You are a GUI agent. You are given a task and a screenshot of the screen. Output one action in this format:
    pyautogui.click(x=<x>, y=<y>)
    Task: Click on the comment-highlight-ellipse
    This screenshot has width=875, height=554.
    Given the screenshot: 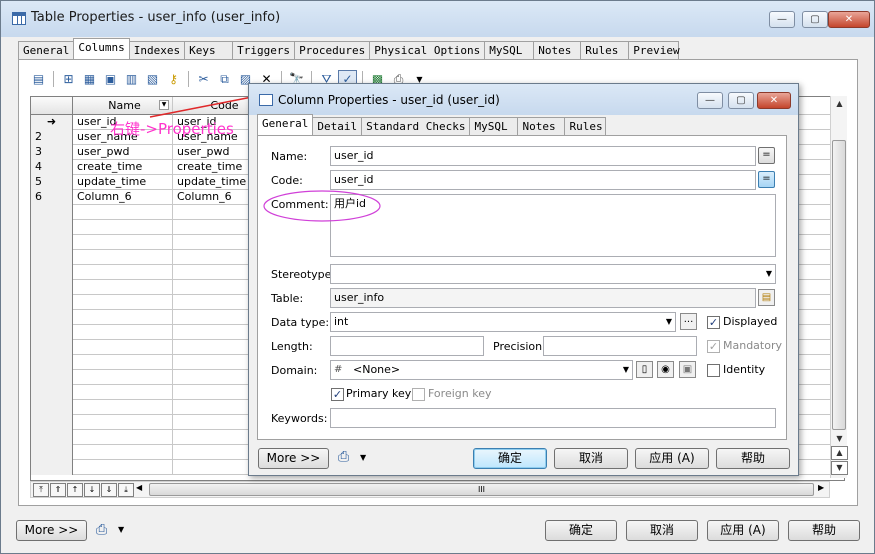 What is the action you would take?
    pyautogui.click(x=322, y=206)
    